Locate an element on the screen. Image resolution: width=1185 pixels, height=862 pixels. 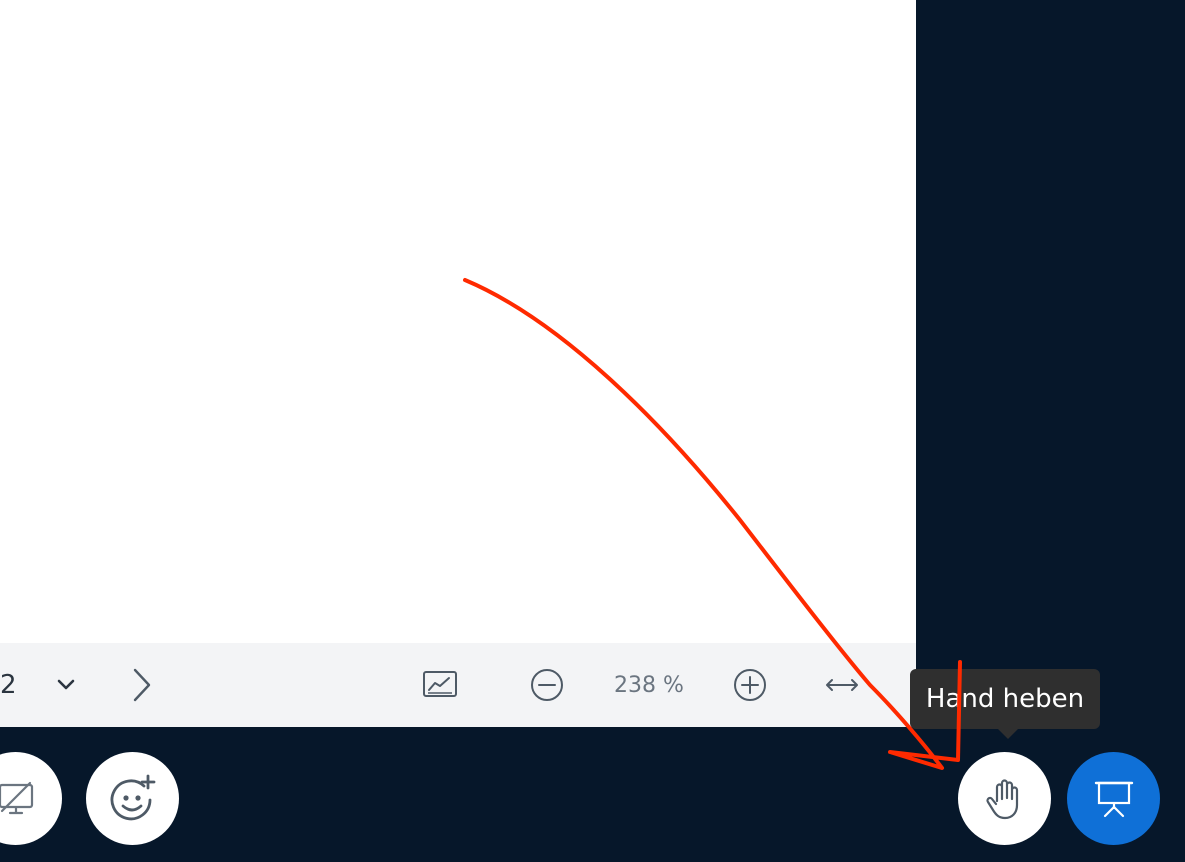
zoom-out-button is located at coordinates (547, 685).